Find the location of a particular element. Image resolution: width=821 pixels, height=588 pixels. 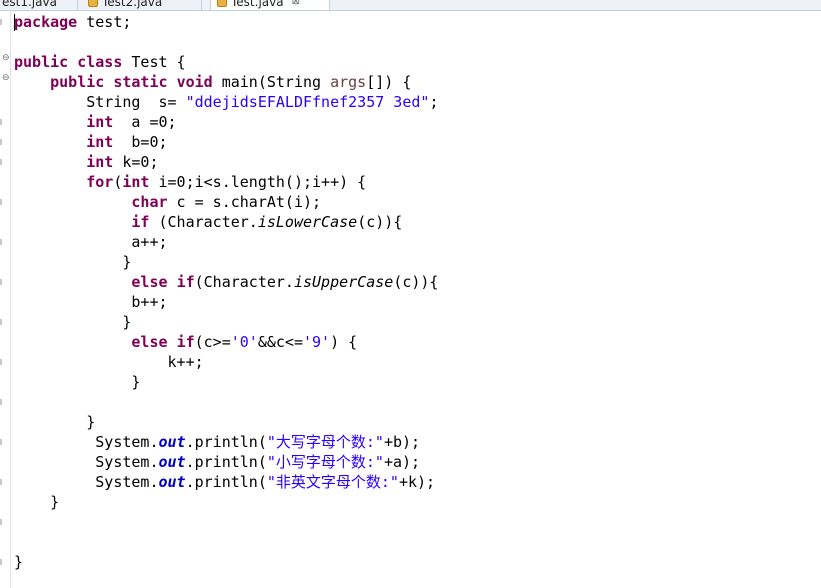

static-method: isLowerCase is located at coordinates (307, 222).